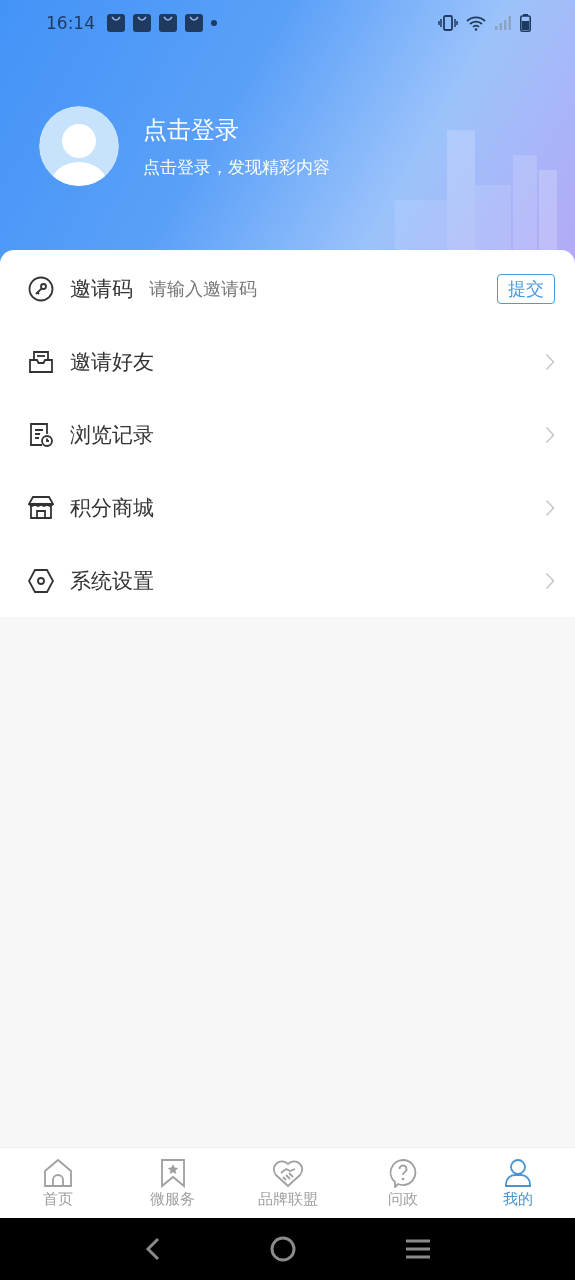 The image size is (575, 1280). I want to click on signal-icon, so click(503, 23).